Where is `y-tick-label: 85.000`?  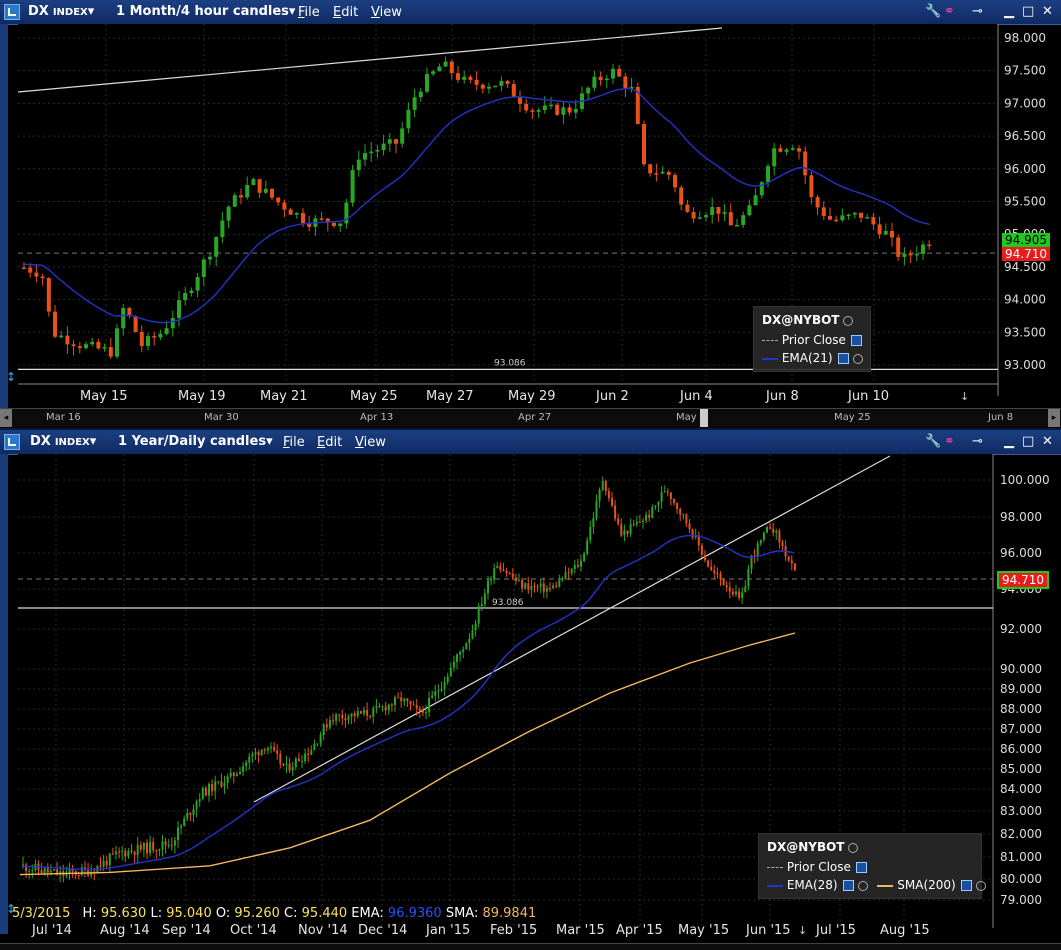
y-tick-label: 85.000 is located at coordinates (1021, 769).